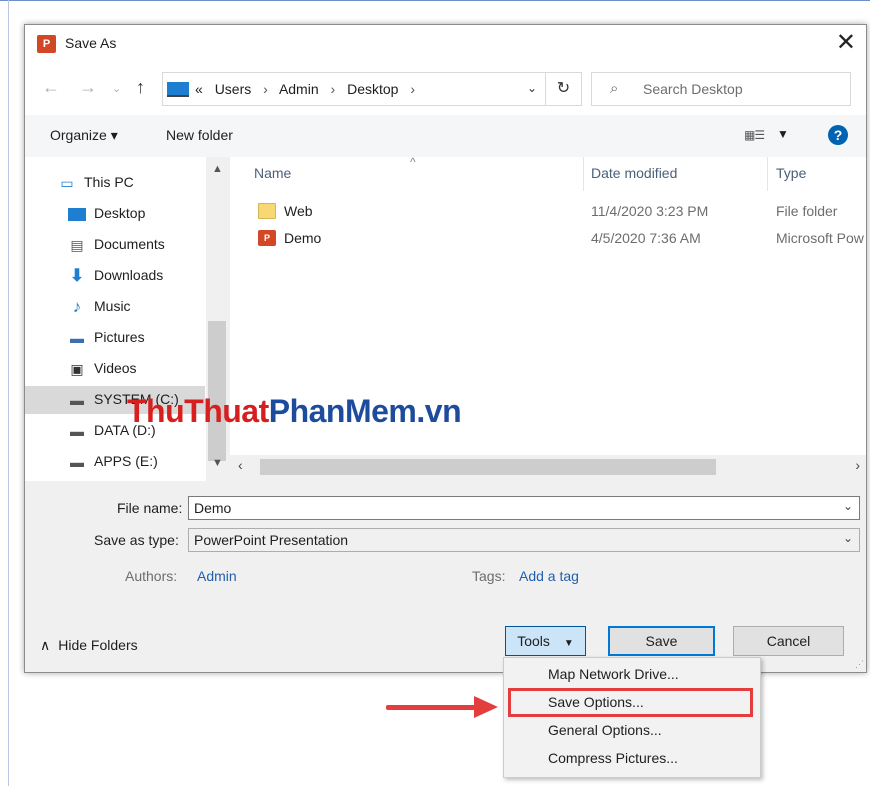 This screenshot has width=870, height=786. Describe the element at coordinates (46, 44) in the screenshot. I see `powerpoint-app-icon: P` at that location.